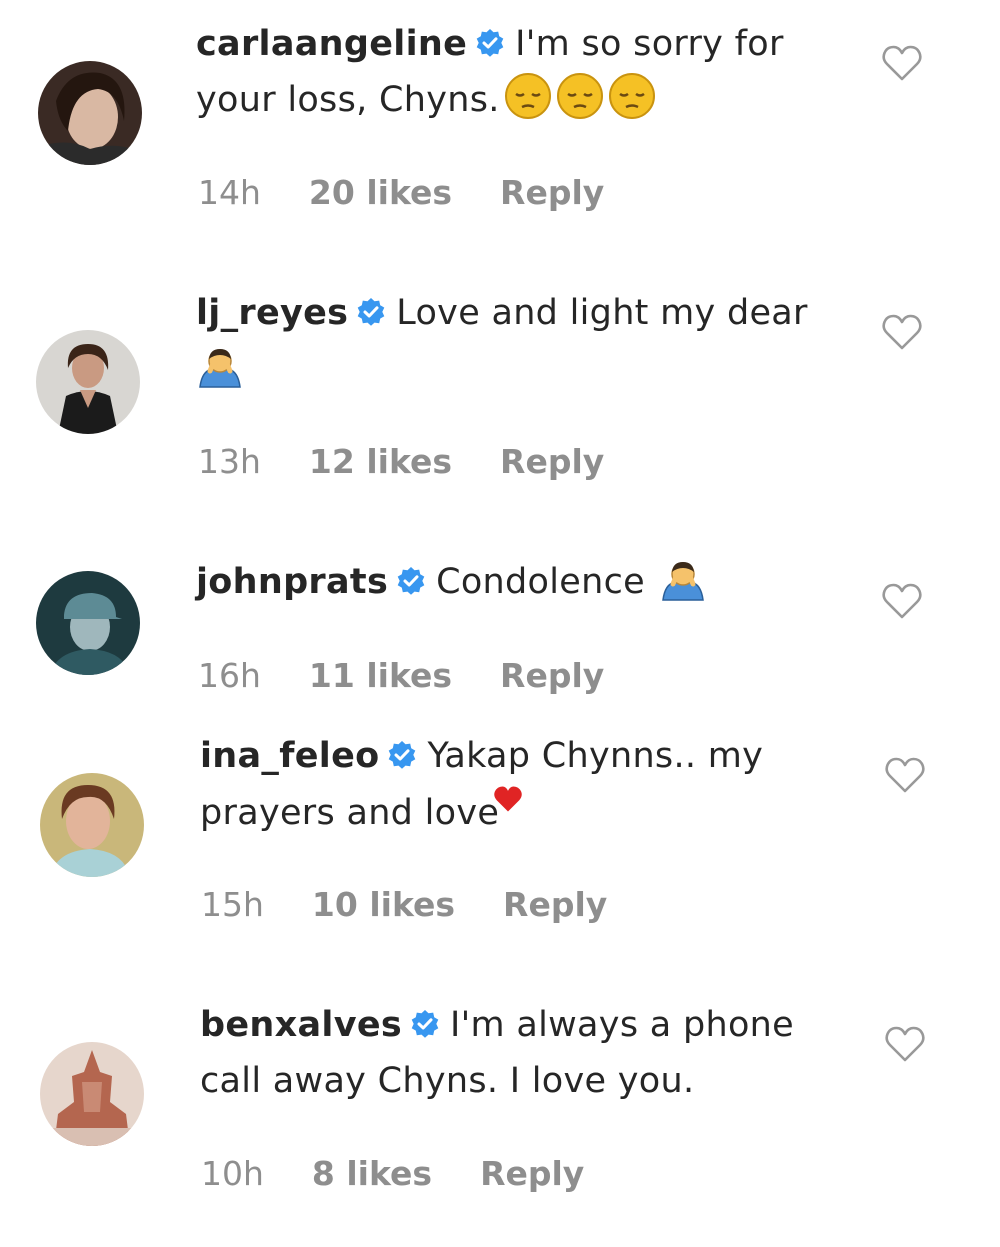 The height and width of the screenshot is (1247, 1000). Describe the element at coordinates (380, 676) in the screenshot. I see `comment-likes: 11 likes` at that location.